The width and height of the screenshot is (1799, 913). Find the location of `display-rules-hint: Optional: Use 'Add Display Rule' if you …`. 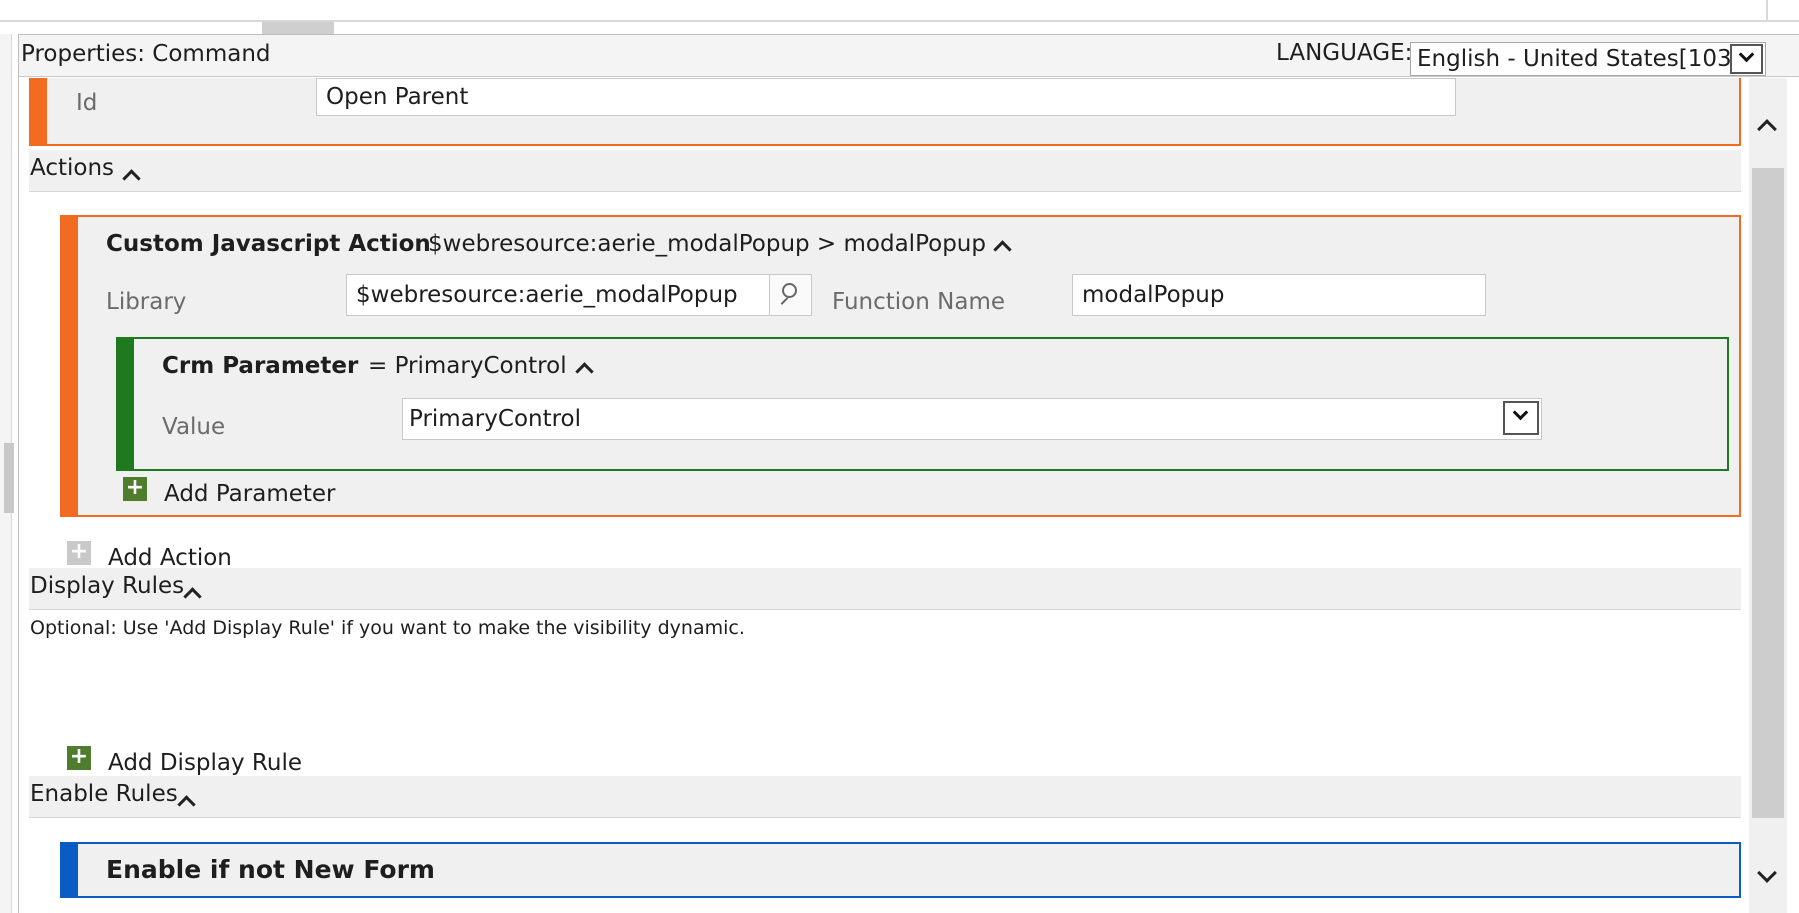

display-rules-hint: Optional: Use 'Add Display Rule' if you … is located at coordinates (387, 628).